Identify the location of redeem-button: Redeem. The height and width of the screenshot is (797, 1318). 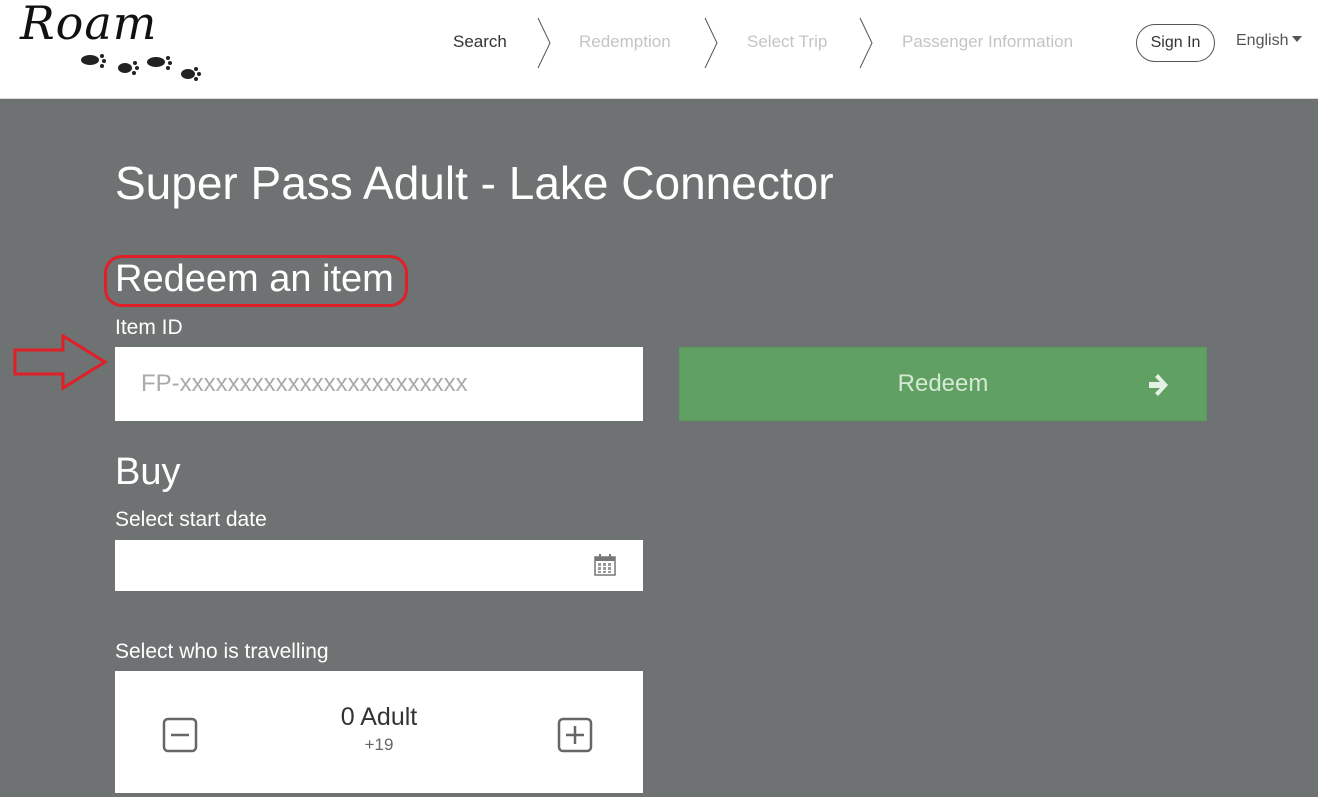
(943, 384).